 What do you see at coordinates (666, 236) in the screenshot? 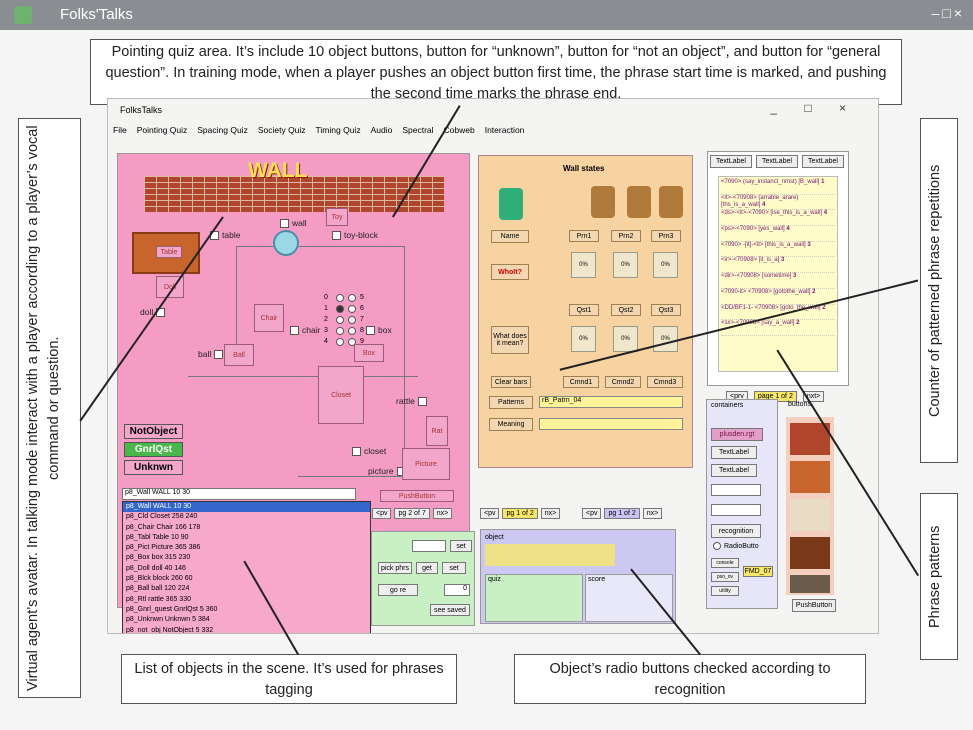
I see `prn3-button: Prn3` at bounding box center [666, 236].